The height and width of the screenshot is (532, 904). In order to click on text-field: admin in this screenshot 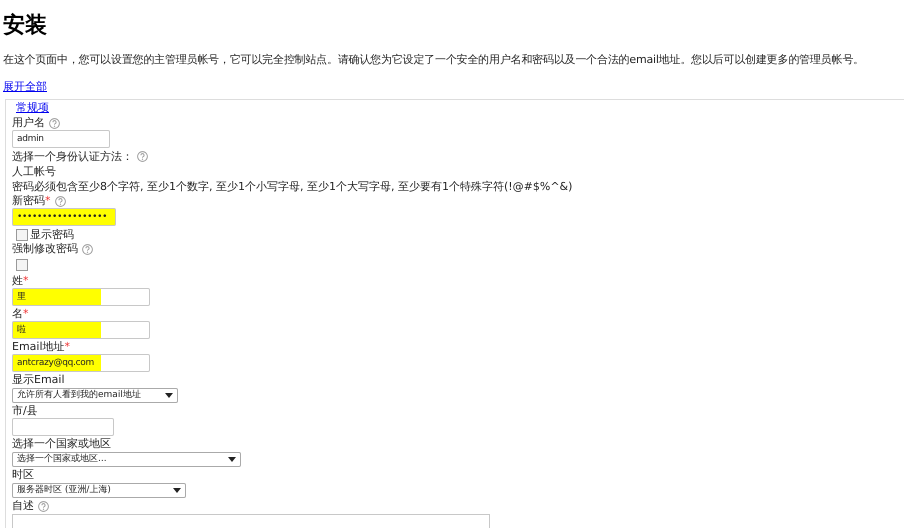, I will do `click(61, 139)`.